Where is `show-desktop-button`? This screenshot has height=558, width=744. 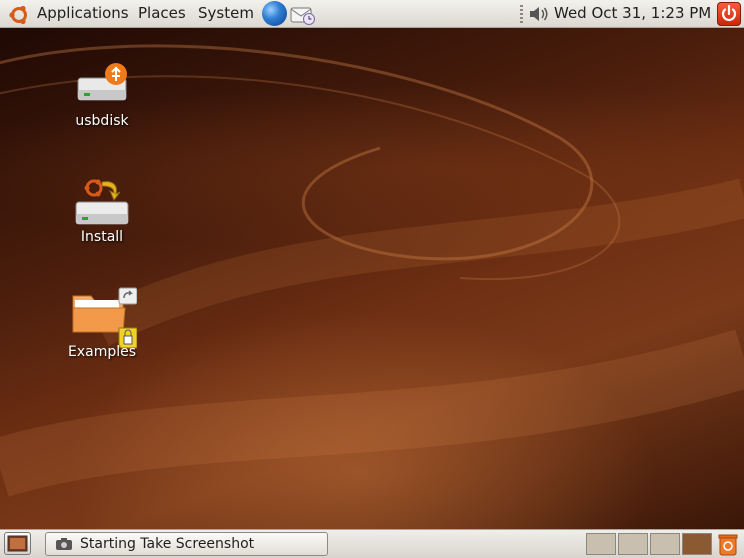
show-desktop-button is located at coordinates (17, 543).